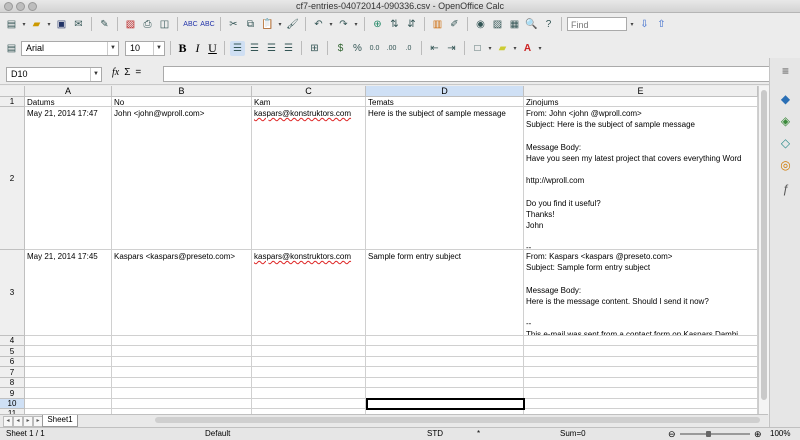  What do you see at coordinates (182, 293) in the screenshot?
I see `cell-b3: Kaspars <kaspars@preseto.com>` at bounding box center [182, 293].